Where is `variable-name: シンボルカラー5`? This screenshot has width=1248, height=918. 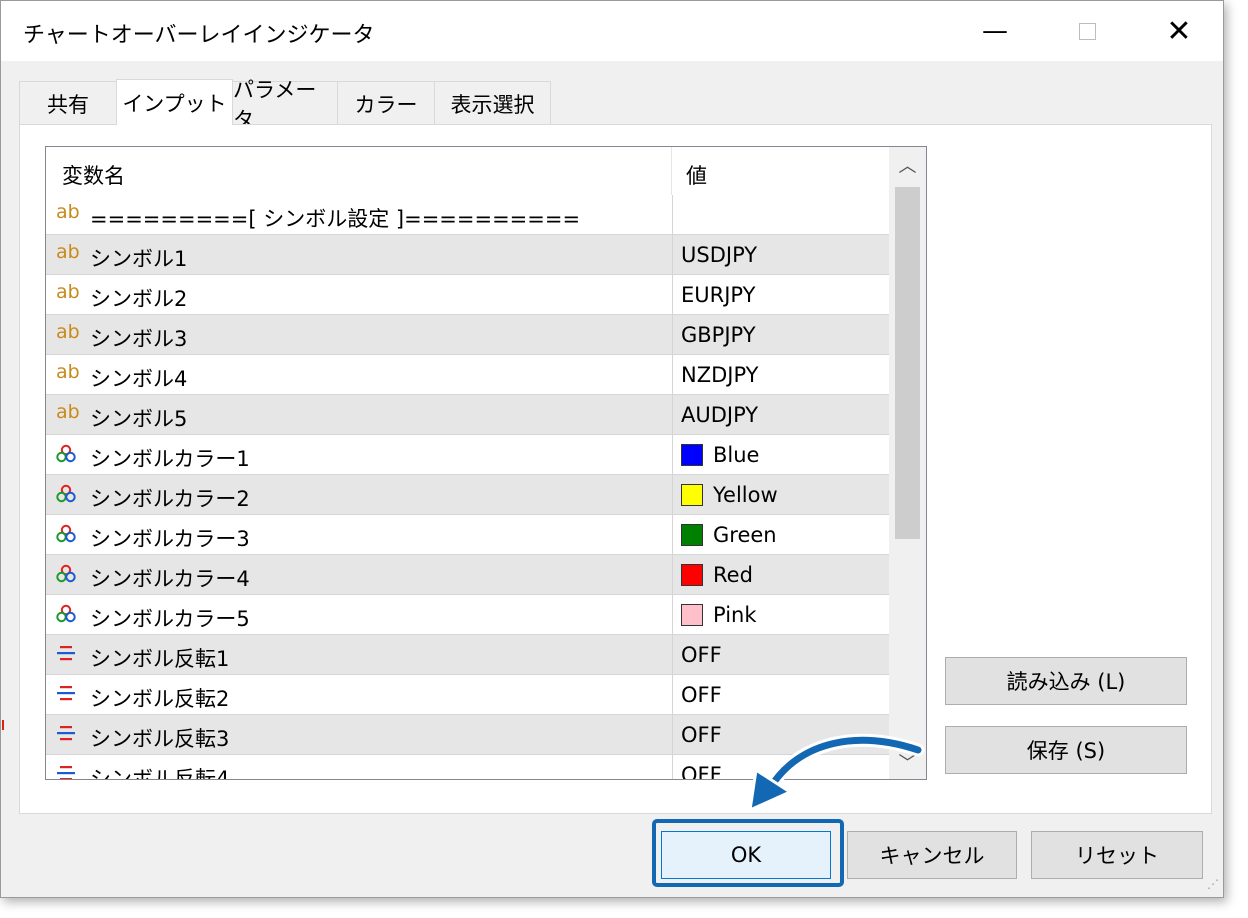 variable-name: シンボルカラー5 is located at coordinates (170, 619).